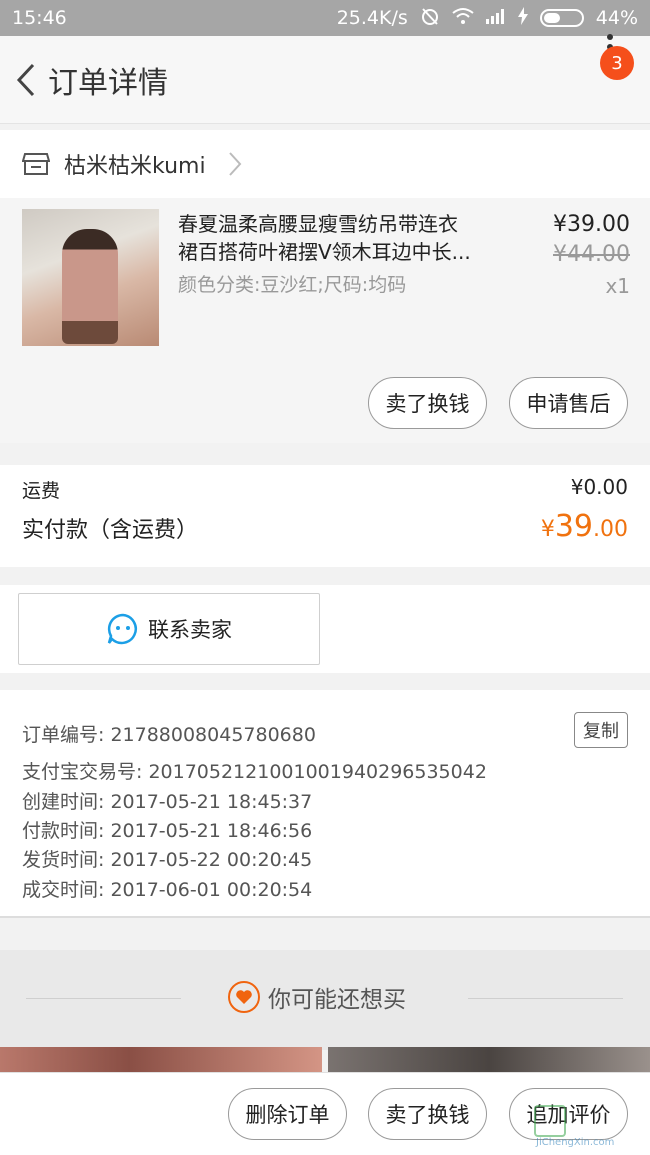 The image size is (650, 1155). I want to click on shipped-time: 发货时间: 2017-05-22 00:20:45, so click(167, 860).